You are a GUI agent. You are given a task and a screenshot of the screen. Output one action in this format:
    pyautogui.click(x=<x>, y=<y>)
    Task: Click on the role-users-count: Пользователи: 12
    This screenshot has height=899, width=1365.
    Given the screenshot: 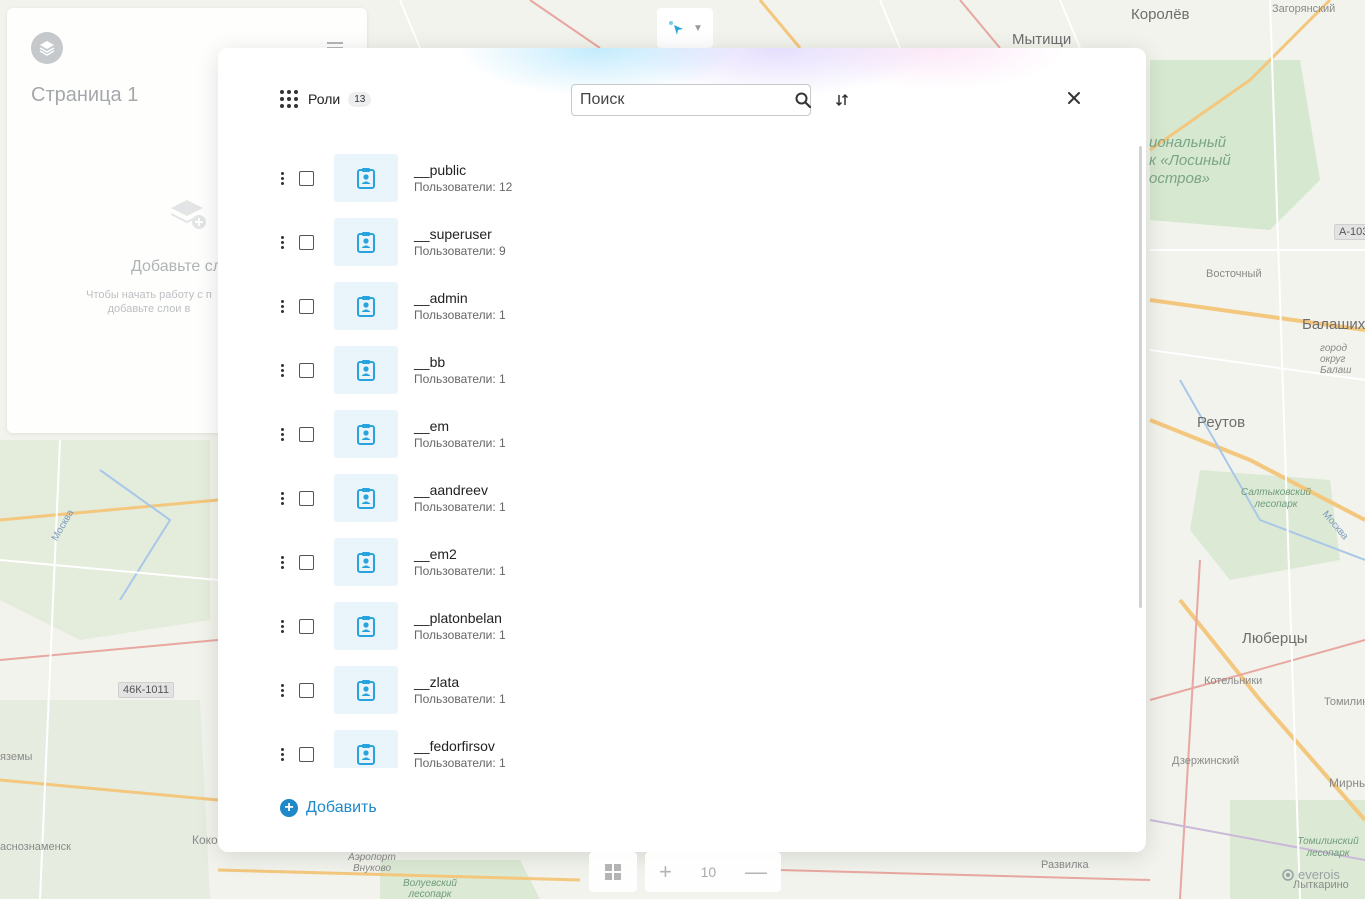 What is the action you would take?
    pyautogui.click(x=463, y=187)
    